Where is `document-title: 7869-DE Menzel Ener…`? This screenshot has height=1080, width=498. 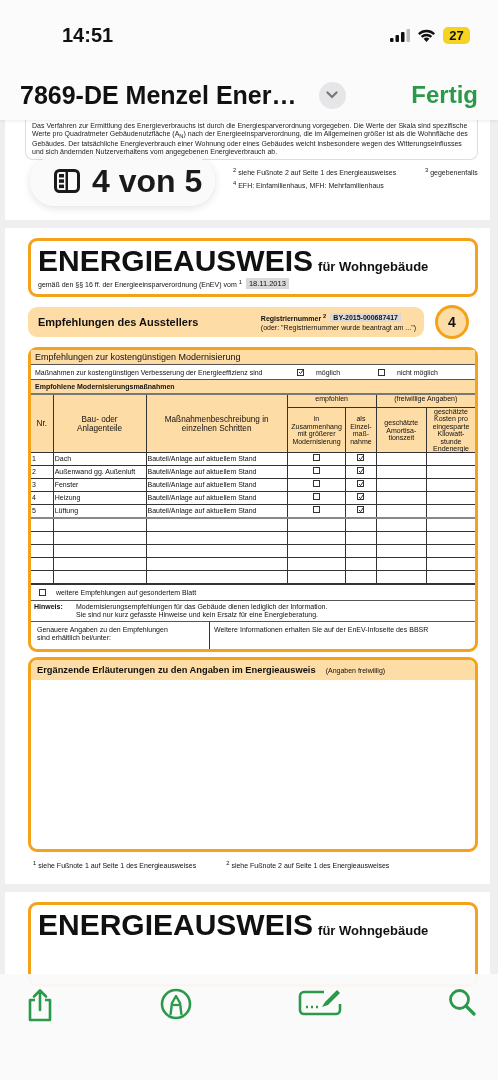
document-title: 7869-DE Menzel Ener… is located at coordinates (158, 95).